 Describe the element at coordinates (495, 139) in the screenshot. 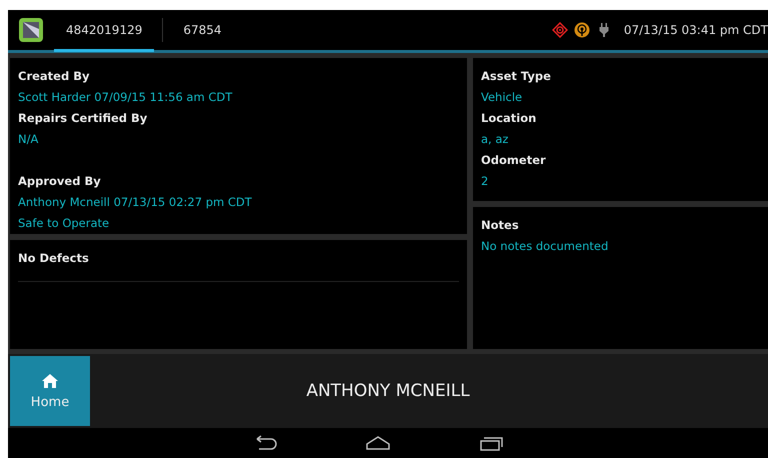

I see `field-value: a, az` at that location.